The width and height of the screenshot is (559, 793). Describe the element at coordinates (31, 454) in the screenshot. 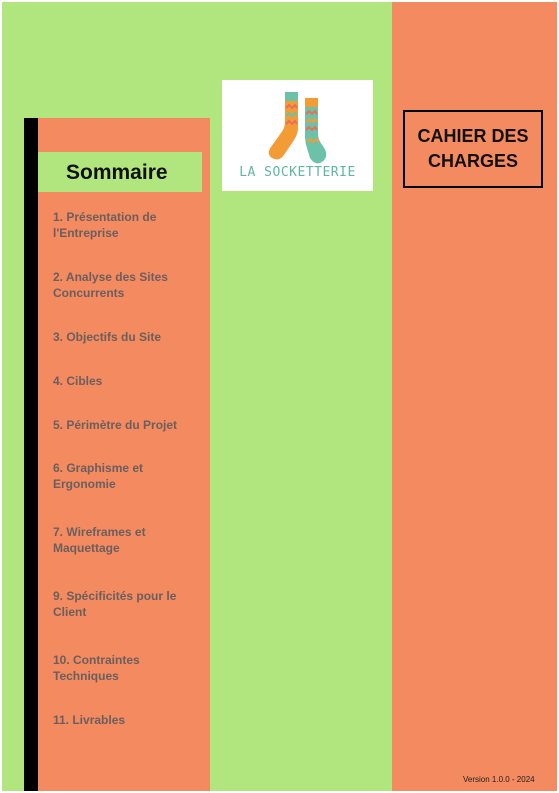

I see `toc-black-bar` at that location.